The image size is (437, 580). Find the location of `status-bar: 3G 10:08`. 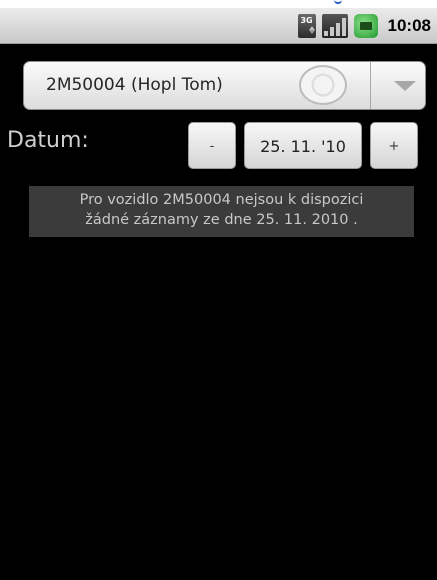

status-bar: 3G 10:08 is located at coordinates (218, 26).